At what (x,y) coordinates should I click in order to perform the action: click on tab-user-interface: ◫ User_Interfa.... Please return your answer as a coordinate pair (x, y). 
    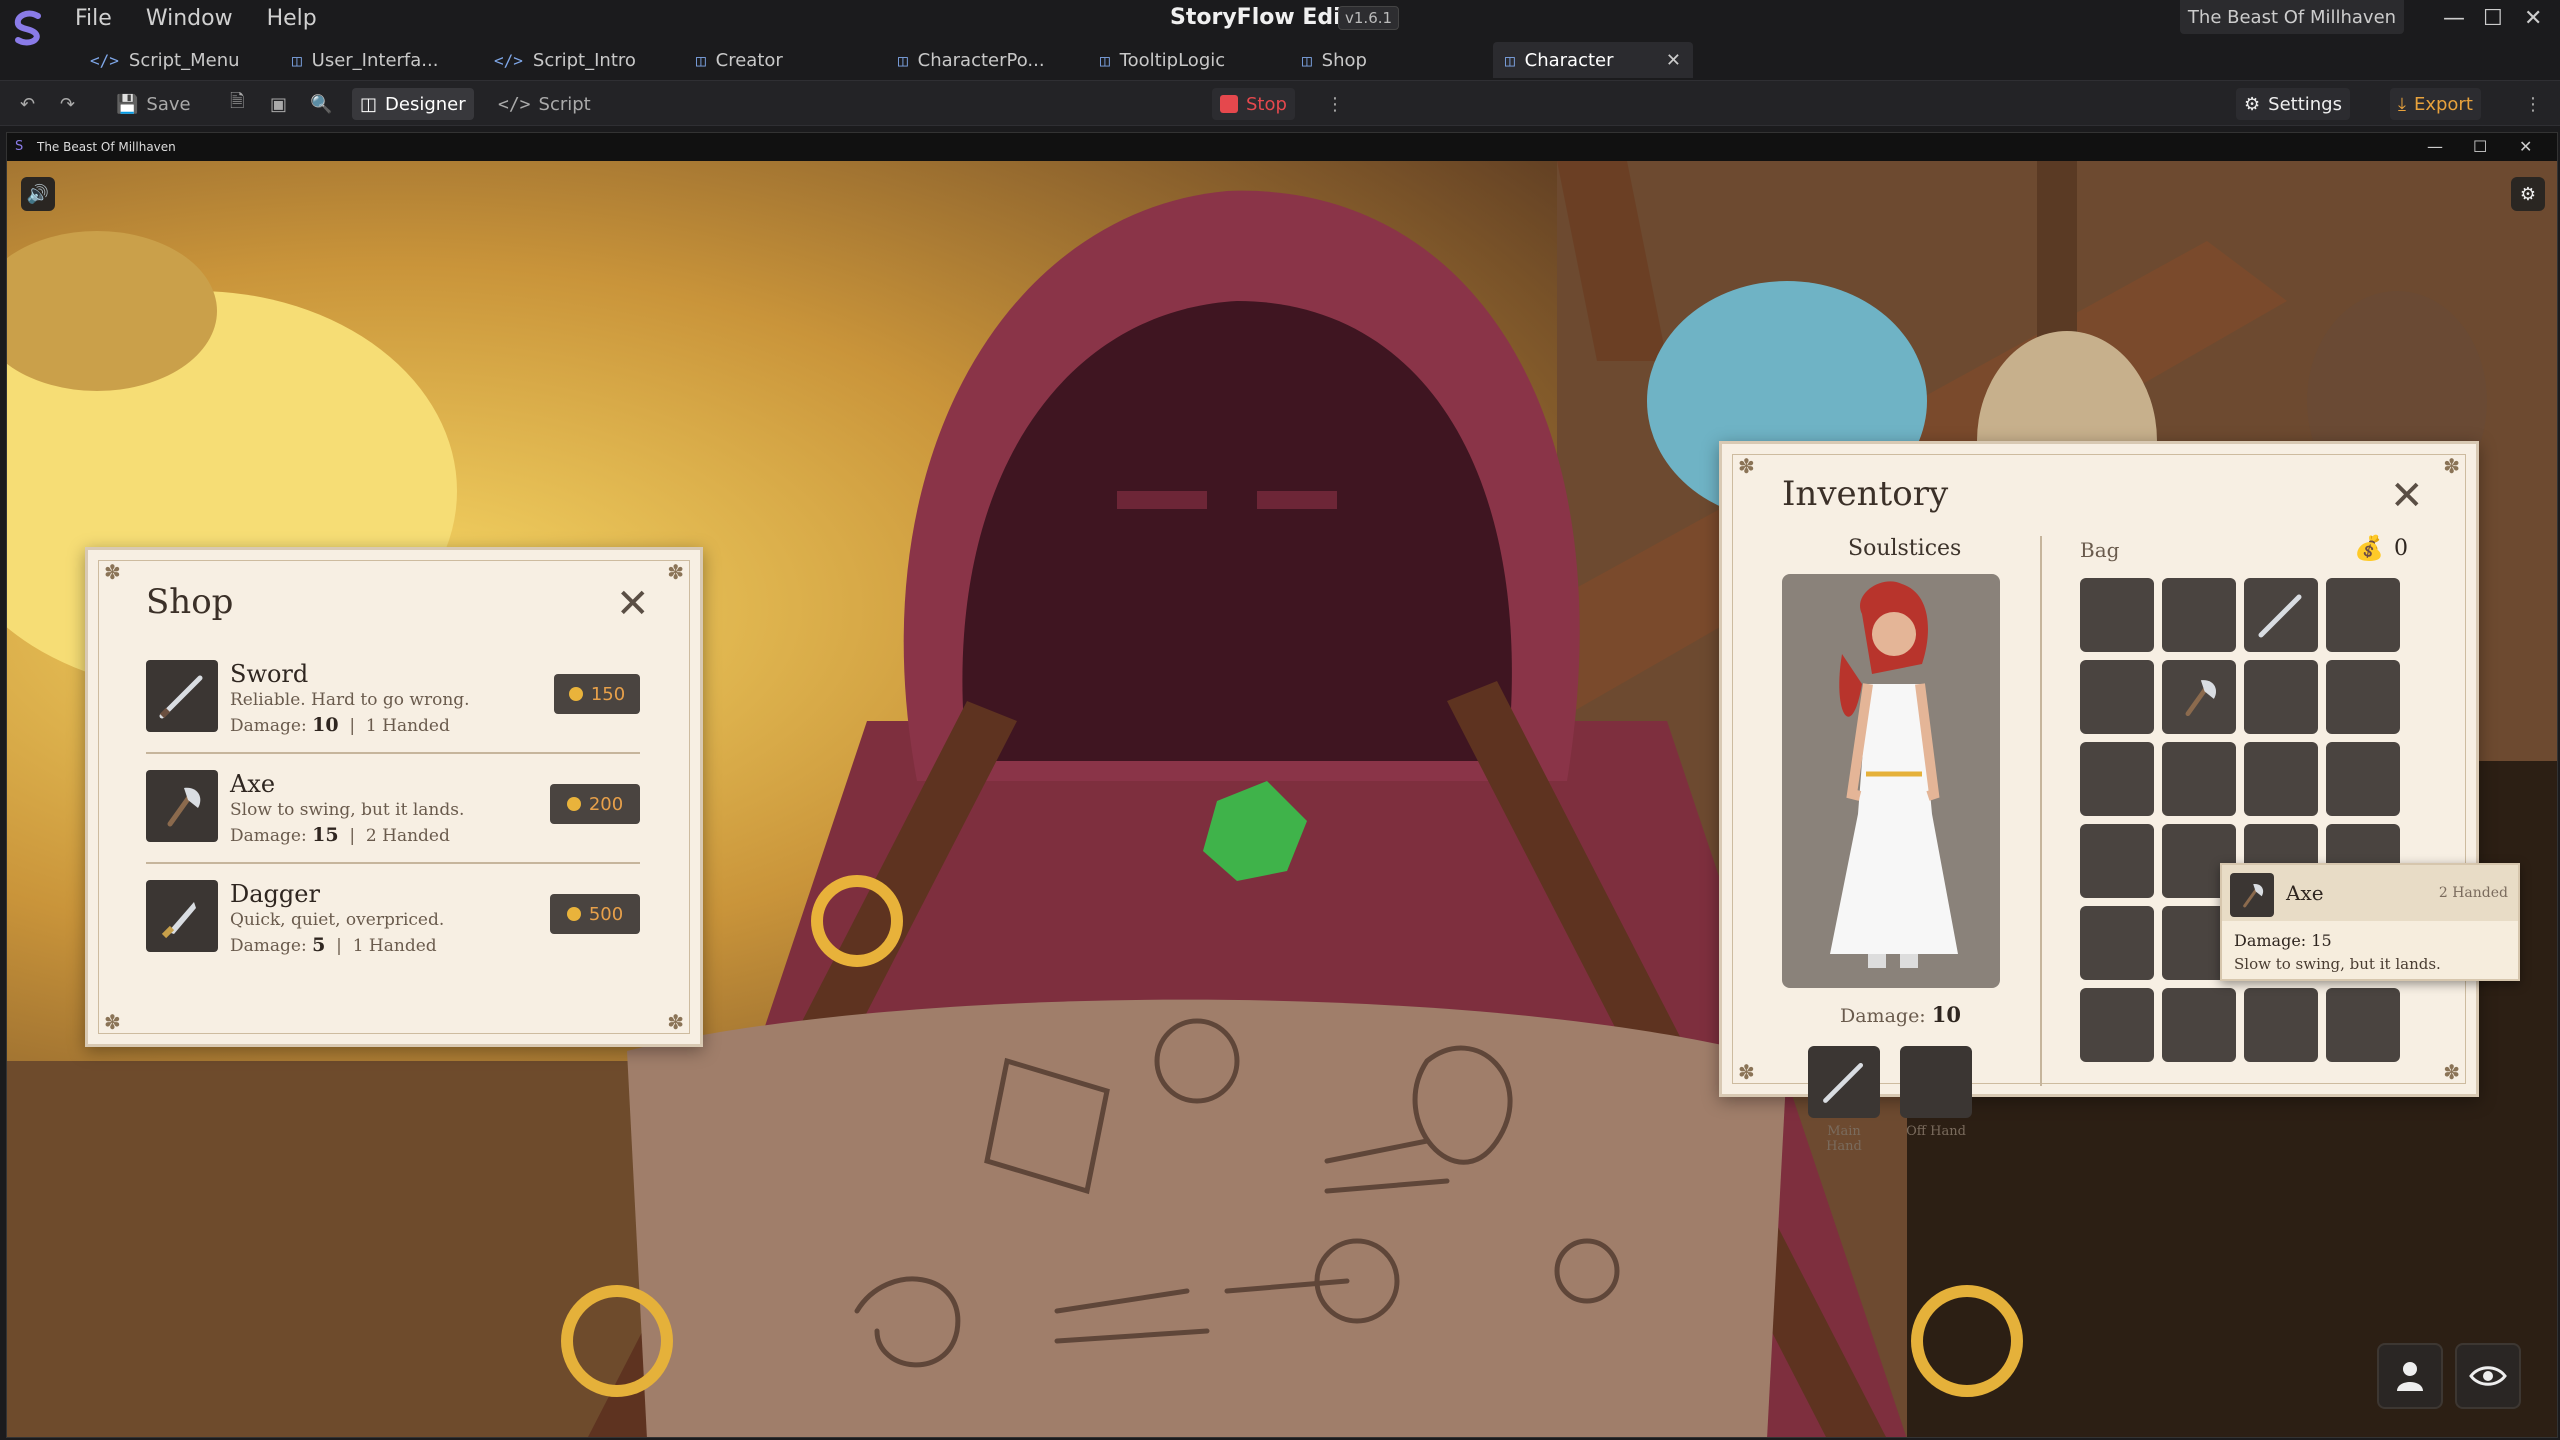
    Looking at the image, I should click on (365, 60).